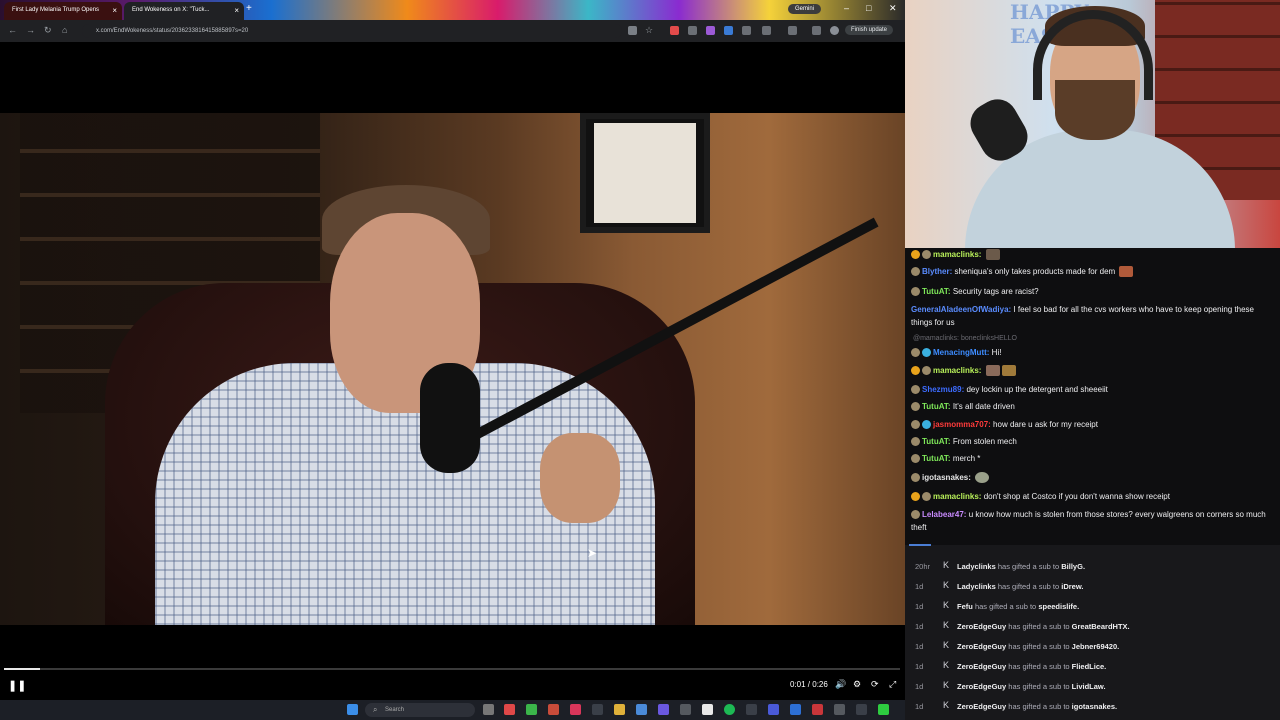 This screenshot has width=1280, height=720. Describe the element at coordinates (632, 30) in the screenshot. I see `cast-icon` at that location.